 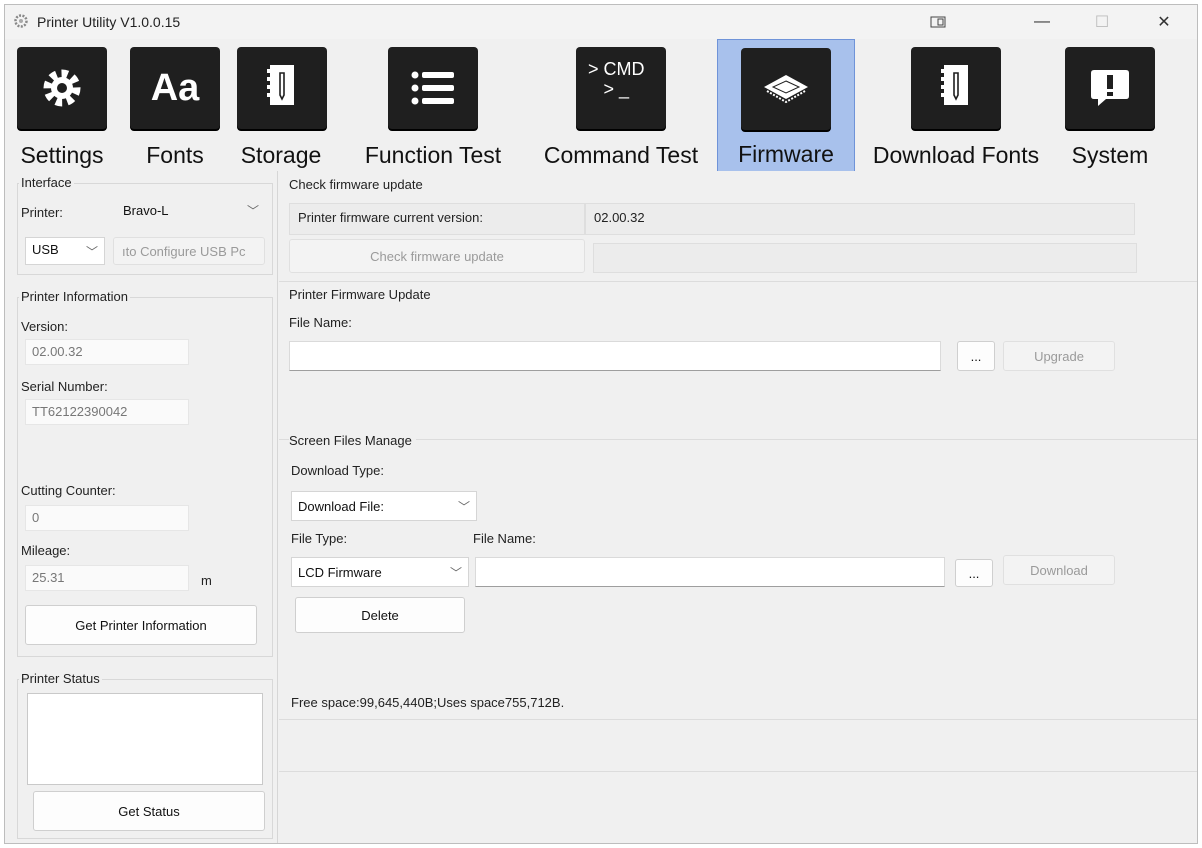 I want to click on maximize-button: ☐, so click(x=1102, y=22).